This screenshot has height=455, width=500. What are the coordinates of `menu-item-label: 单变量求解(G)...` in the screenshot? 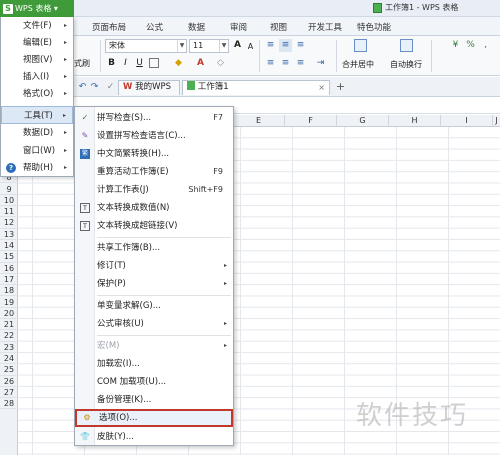 It's located at (129, 306).